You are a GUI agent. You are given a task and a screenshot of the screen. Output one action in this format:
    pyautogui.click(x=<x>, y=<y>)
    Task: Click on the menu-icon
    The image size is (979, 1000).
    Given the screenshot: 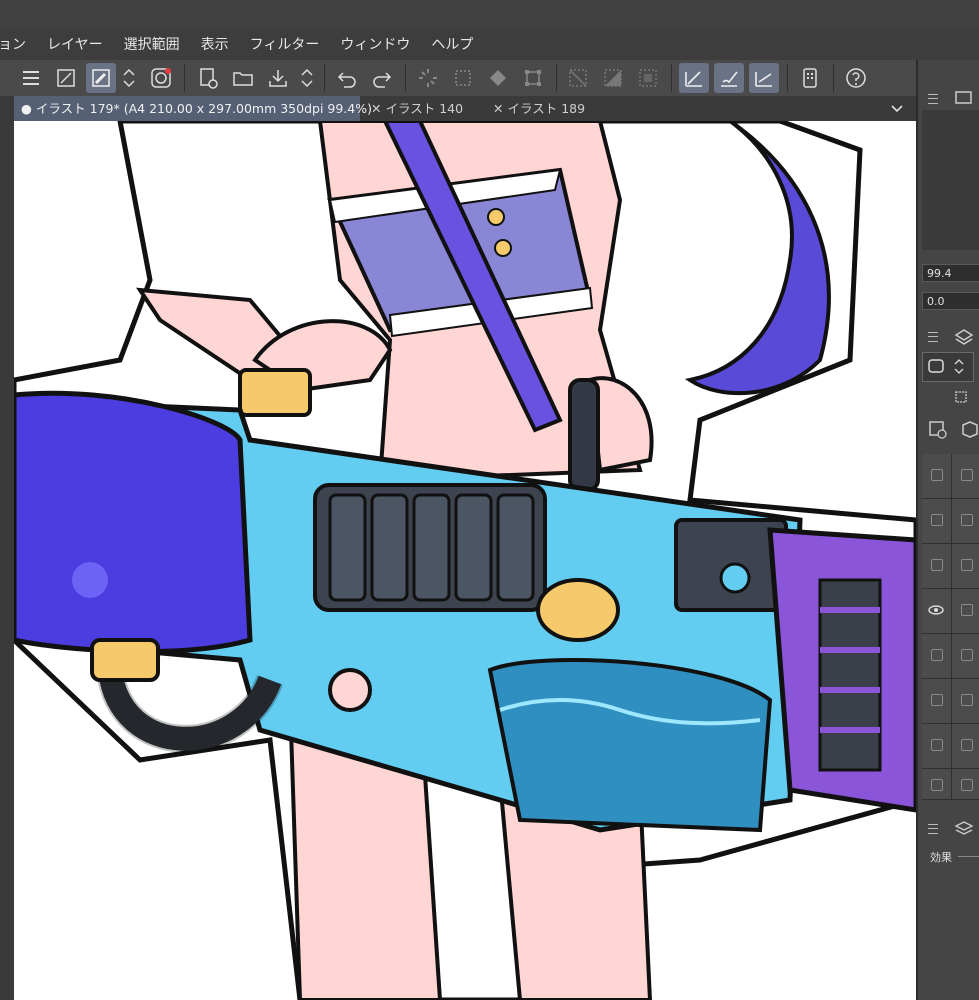 What is the action you would take?
    pyautogui.click(x=31, y=78)
    